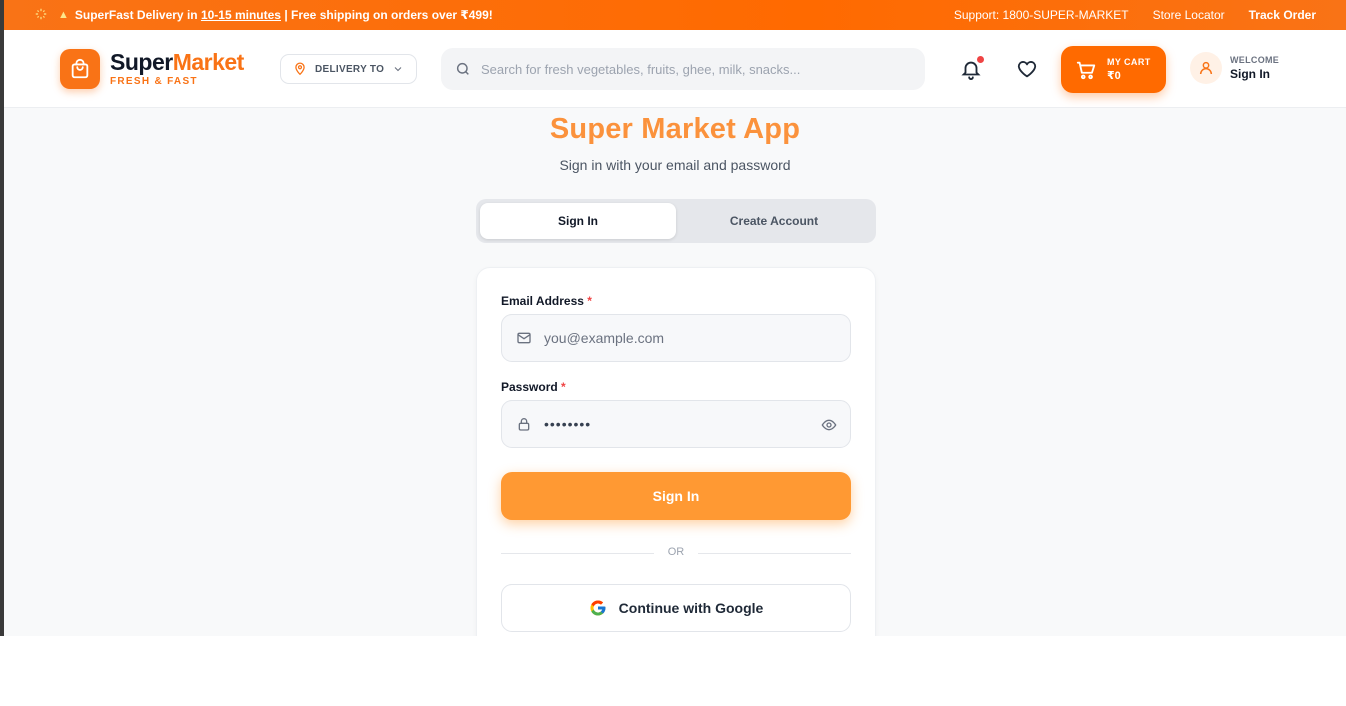  I want to click on email-input, so click(679, 338).